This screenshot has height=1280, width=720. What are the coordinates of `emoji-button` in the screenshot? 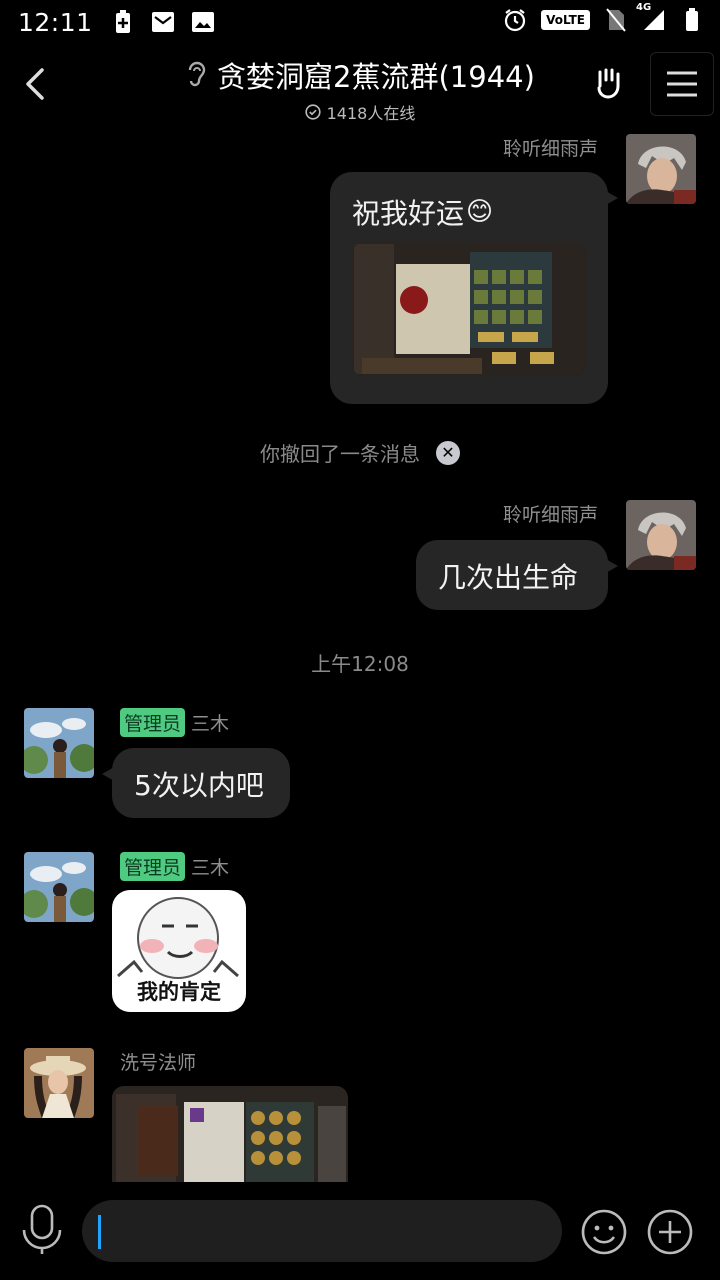 It's located at (604, 1232).